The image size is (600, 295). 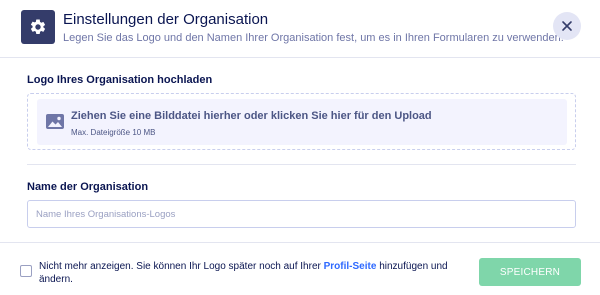 I want to click on save-button: SPEICHERN, so click(x=530, y=272).